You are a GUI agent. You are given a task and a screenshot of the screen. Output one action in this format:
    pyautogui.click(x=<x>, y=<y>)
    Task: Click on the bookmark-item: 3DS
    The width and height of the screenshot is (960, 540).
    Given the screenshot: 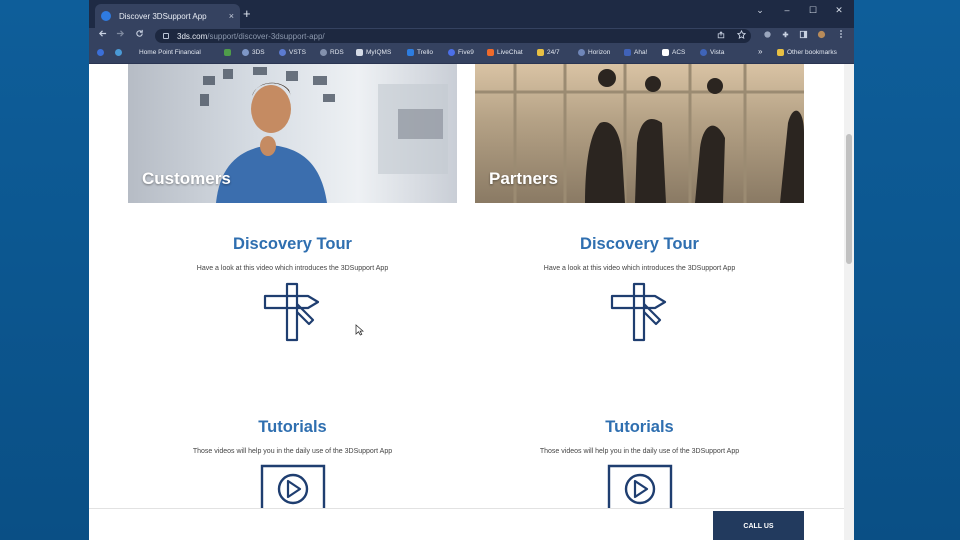 What is the action you would take?
    pyautogui.click(x=253, y=52)
    